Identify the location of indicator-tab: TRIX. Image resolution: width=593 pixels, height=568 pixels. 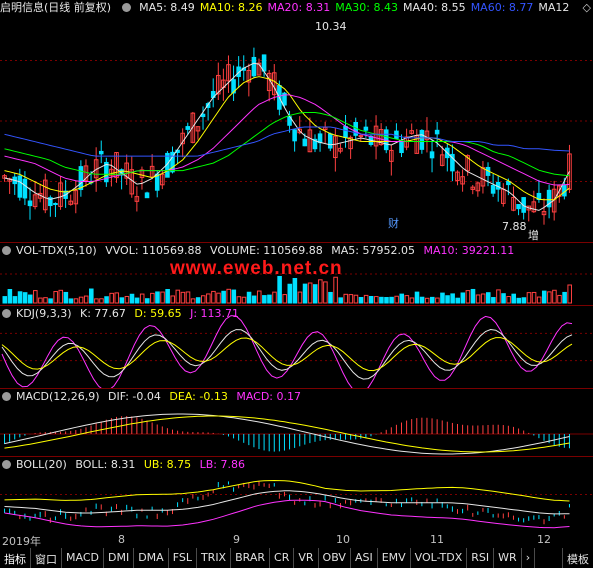
(214, 558).